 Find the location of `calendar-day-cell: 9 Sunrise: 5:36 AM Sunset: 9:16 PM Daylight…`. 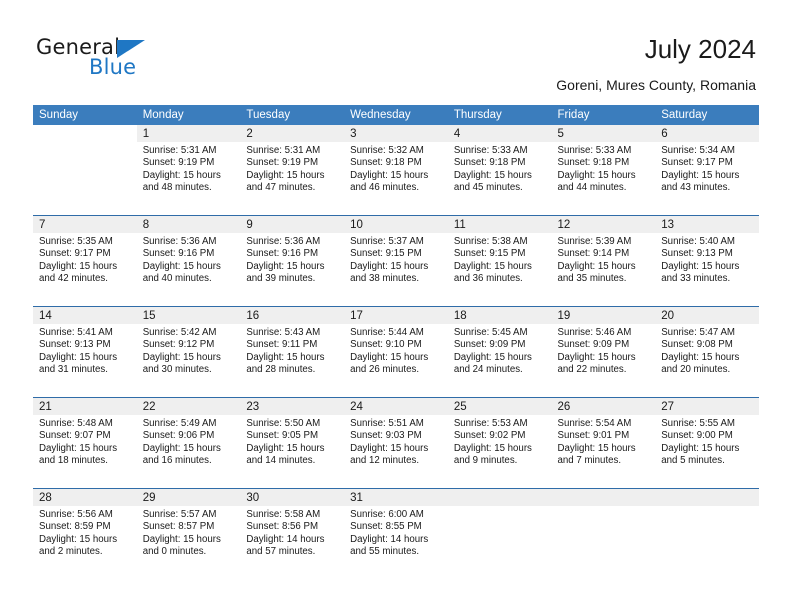

calendar-day-cell: 9 Sunrise: 5:36 AM Sunset: 9:16 PM Daylight… is located at coordinates (292, 261).